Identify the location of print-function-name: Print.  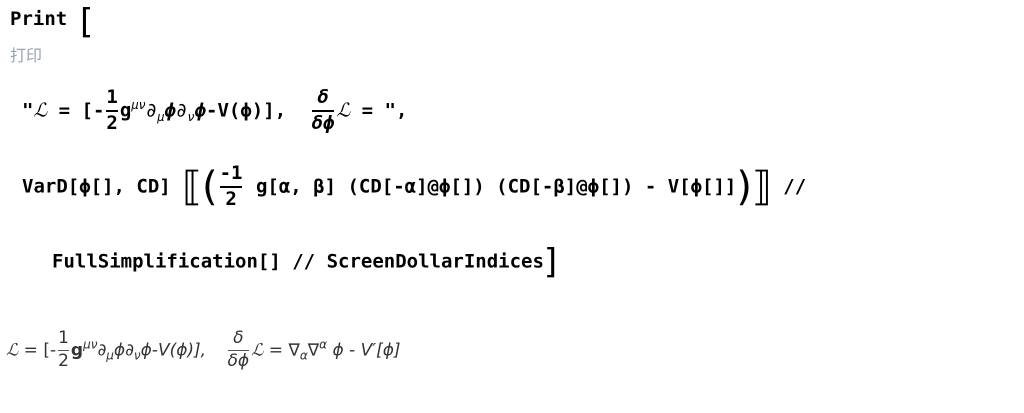
(38, 19).